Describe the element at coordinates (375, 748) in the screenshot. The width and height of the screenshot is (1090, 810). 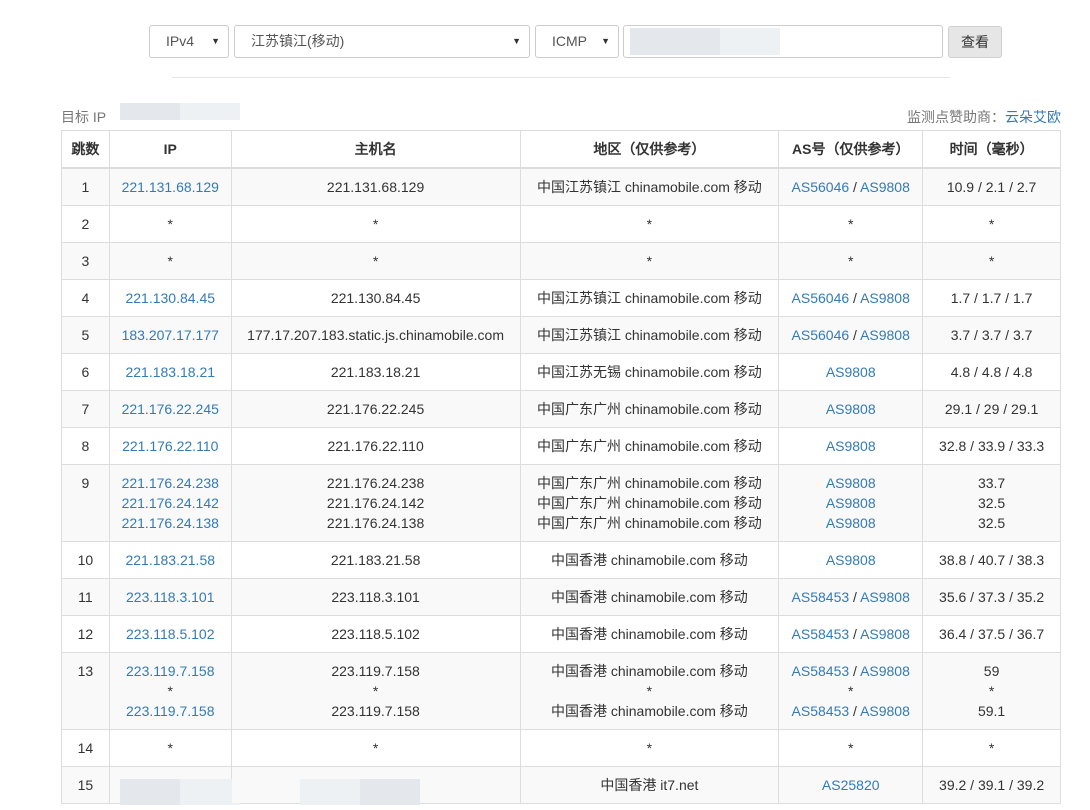
I see `hostname-cell: *` at that location.